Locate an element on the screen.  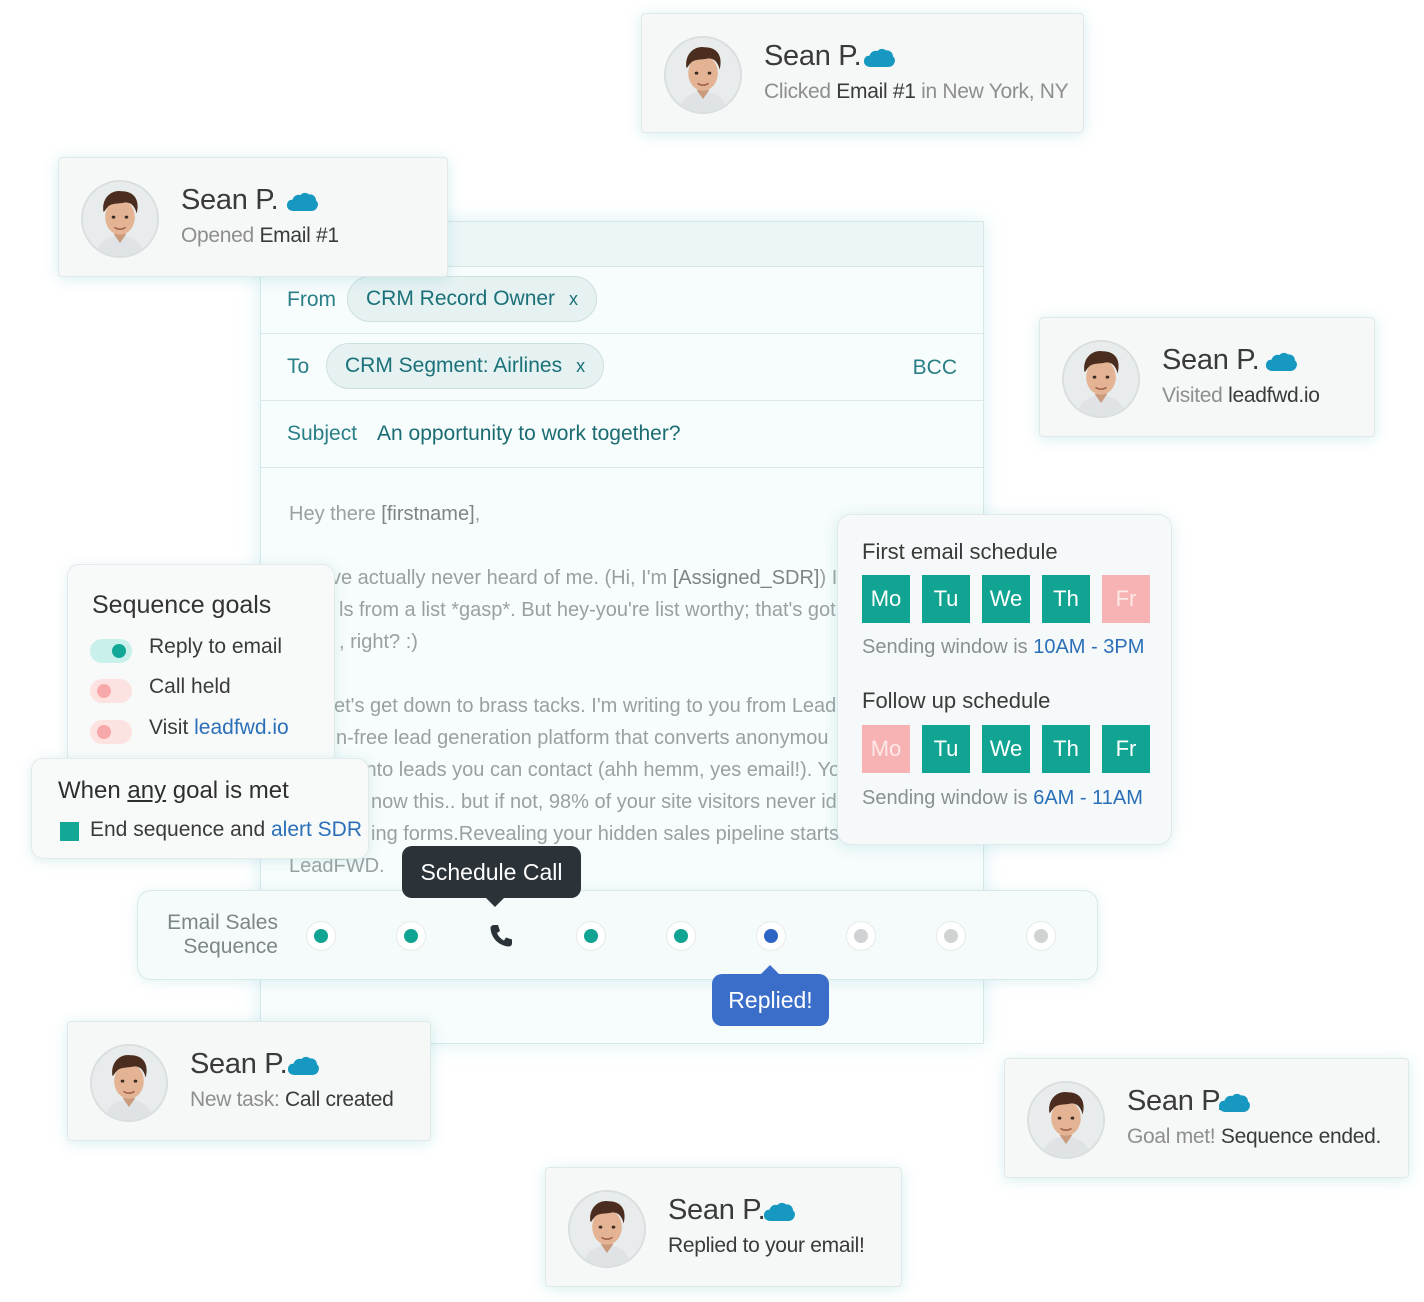
activity-status: Clicked Email #1 in New York, NY is located at coordinates (916, 92).